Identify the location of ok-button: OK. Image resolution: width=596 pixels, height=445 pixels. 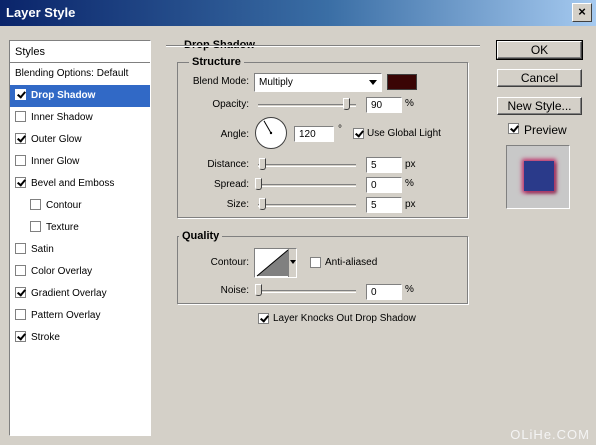
(539, 50).